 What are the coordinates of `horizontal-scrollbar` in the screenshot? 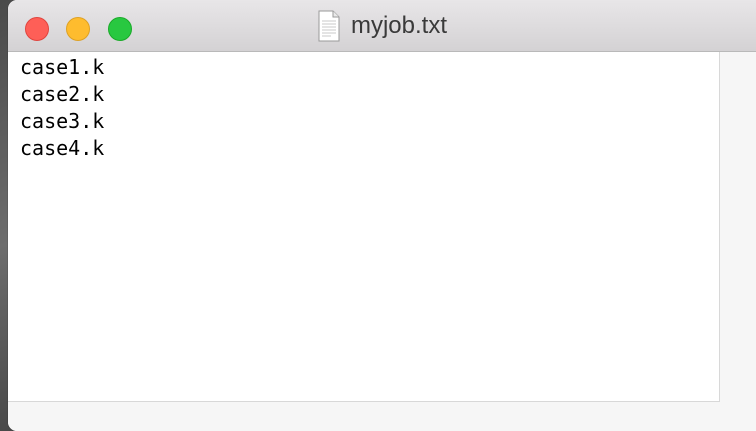 It's located at (382, 416).